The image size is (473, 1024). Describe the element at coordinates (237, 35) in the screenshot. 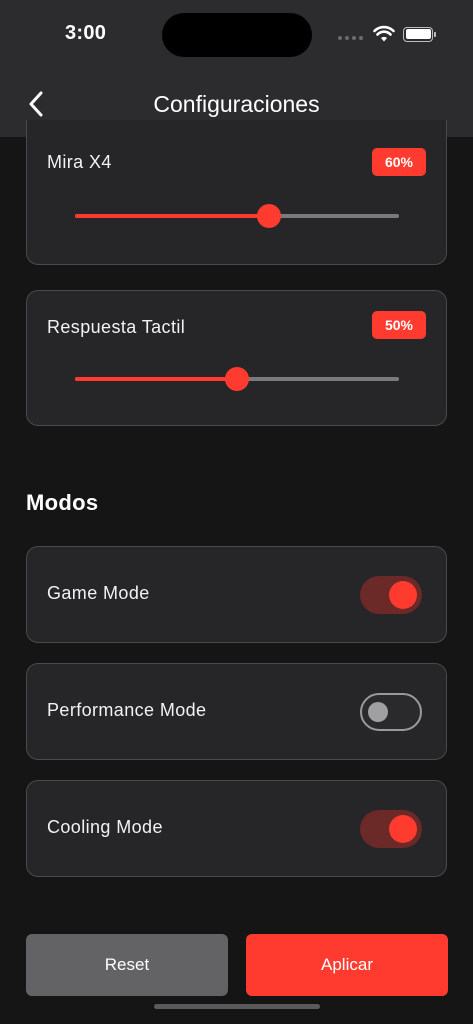

I see `dynamic-island` at that location.